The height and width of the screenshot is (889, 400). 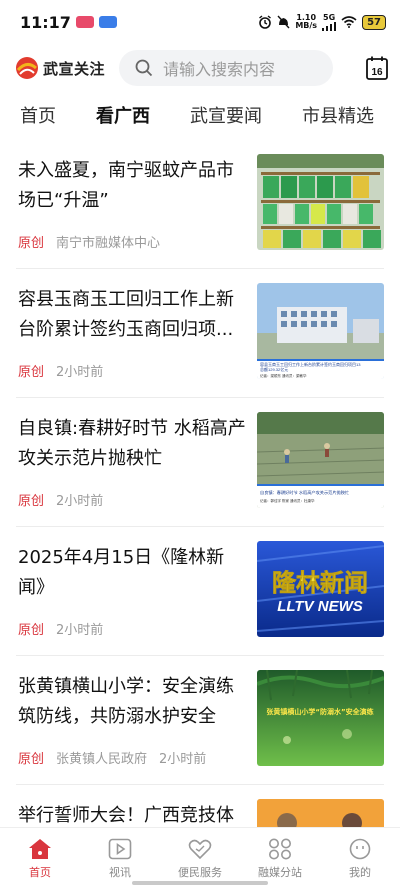 I want to click on svg-text: 张黄镇横山小学“防溺水”安全演练, so click(x=319, y=711).